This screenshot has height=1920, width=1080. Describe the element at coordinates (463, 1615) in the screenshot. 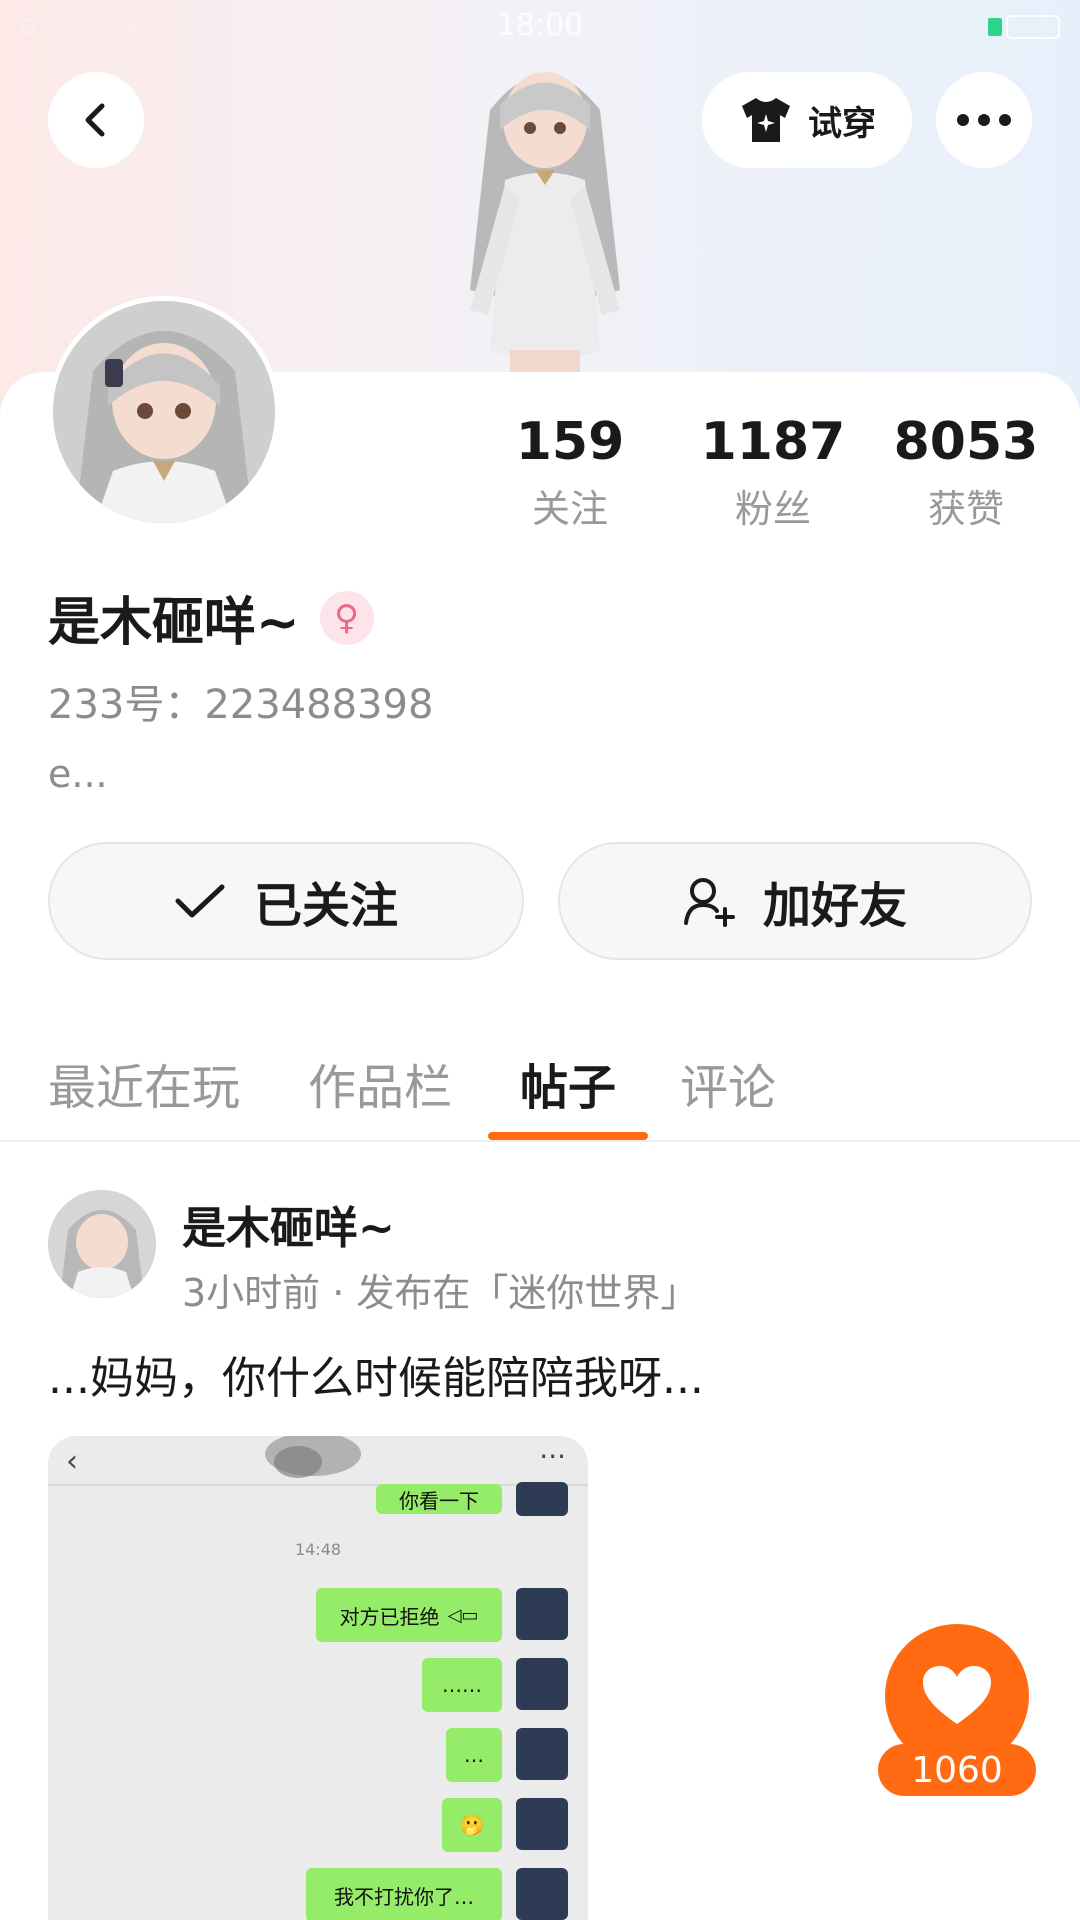

I see `video-call-icon: ◁▭` at that location.